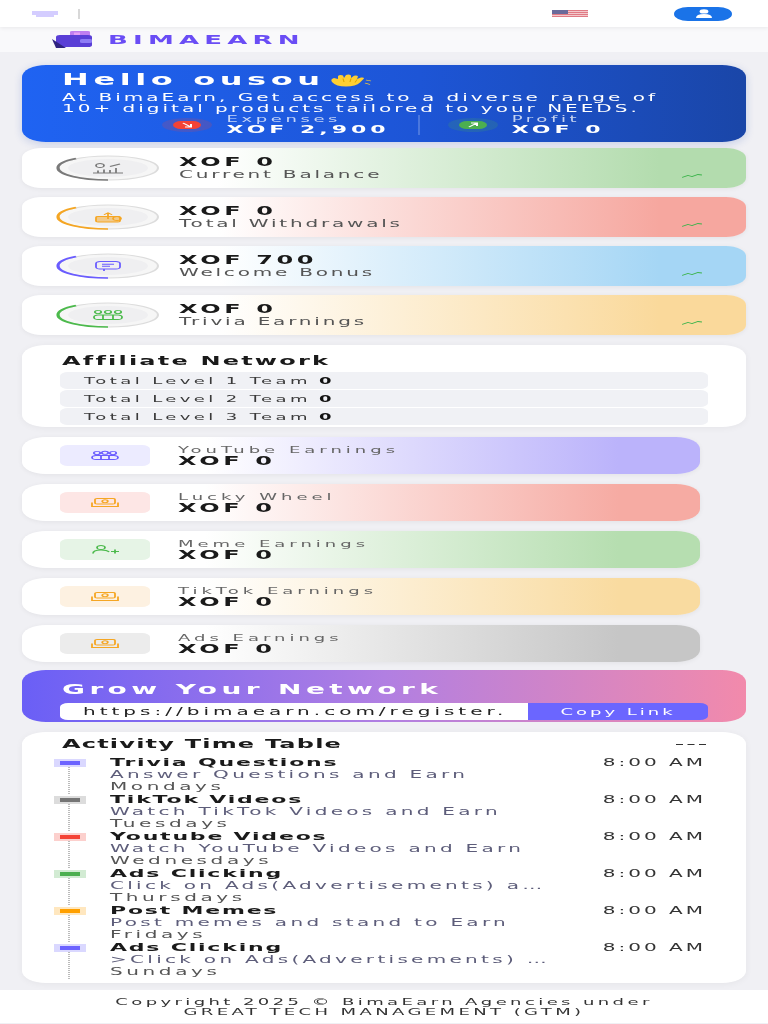 The width and height of the screenshot is (768, 1024). What do you see at coordinates (274, 543) in the screenshot?
I see `earnings-label: Meme Earnings` at bounding box center [274, 543].